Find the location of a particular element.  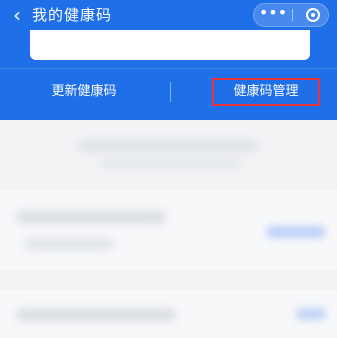

header-separator is located at coordinates (168, 68).